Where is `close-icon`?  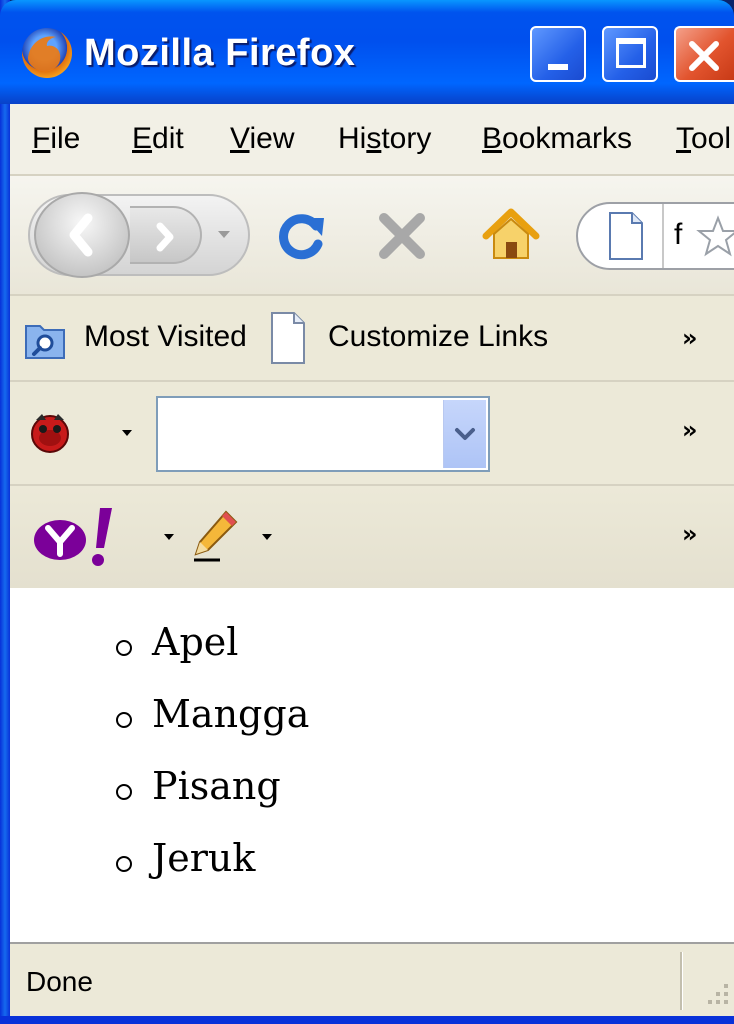 close-icon is located at coordinates (704, 56).